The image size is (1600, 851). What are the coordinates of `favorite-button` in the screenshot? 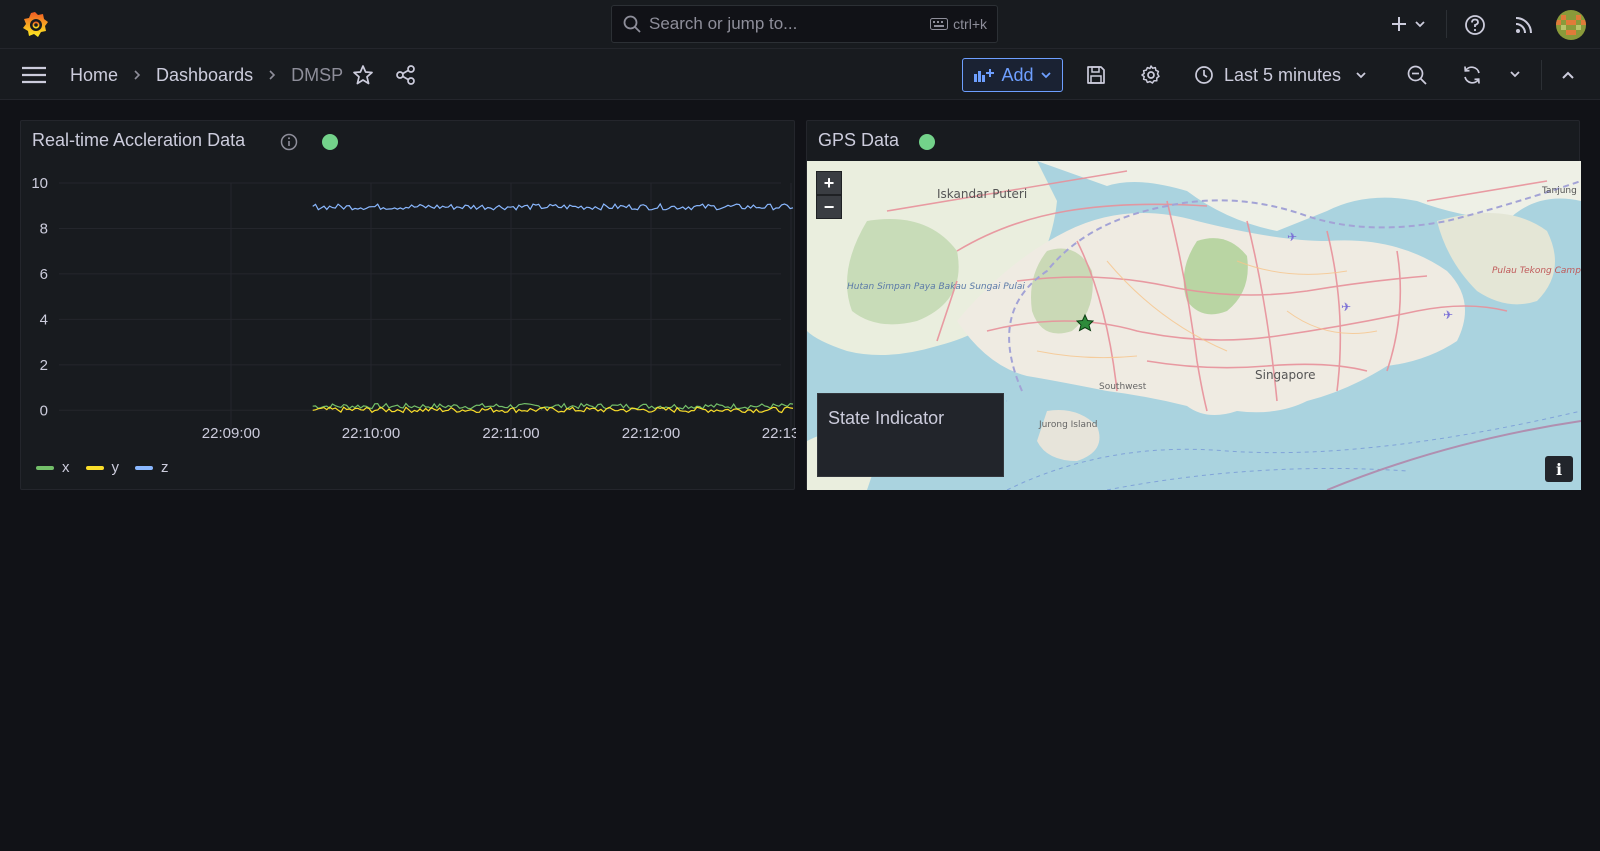 It's located at (363, 75).